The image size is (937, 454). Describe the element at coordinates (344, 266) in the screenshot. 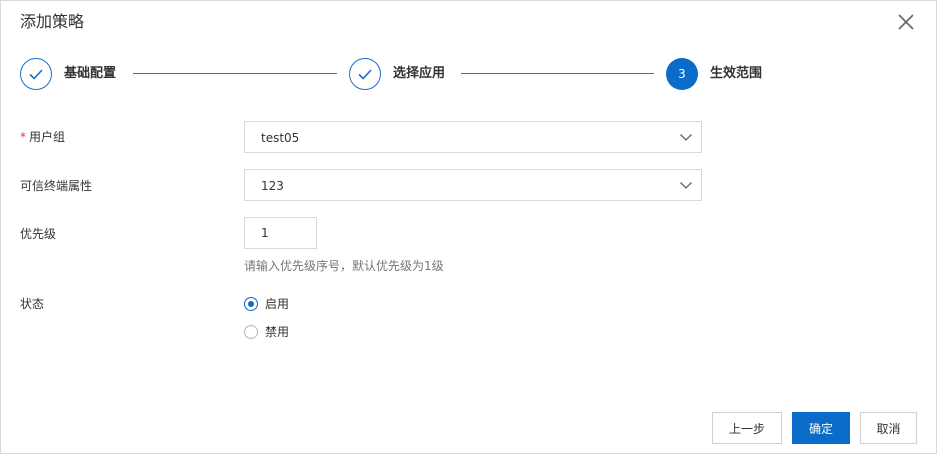

I see `priority-hint: 请输入优先级序号，默认优先级为1级` at that location.